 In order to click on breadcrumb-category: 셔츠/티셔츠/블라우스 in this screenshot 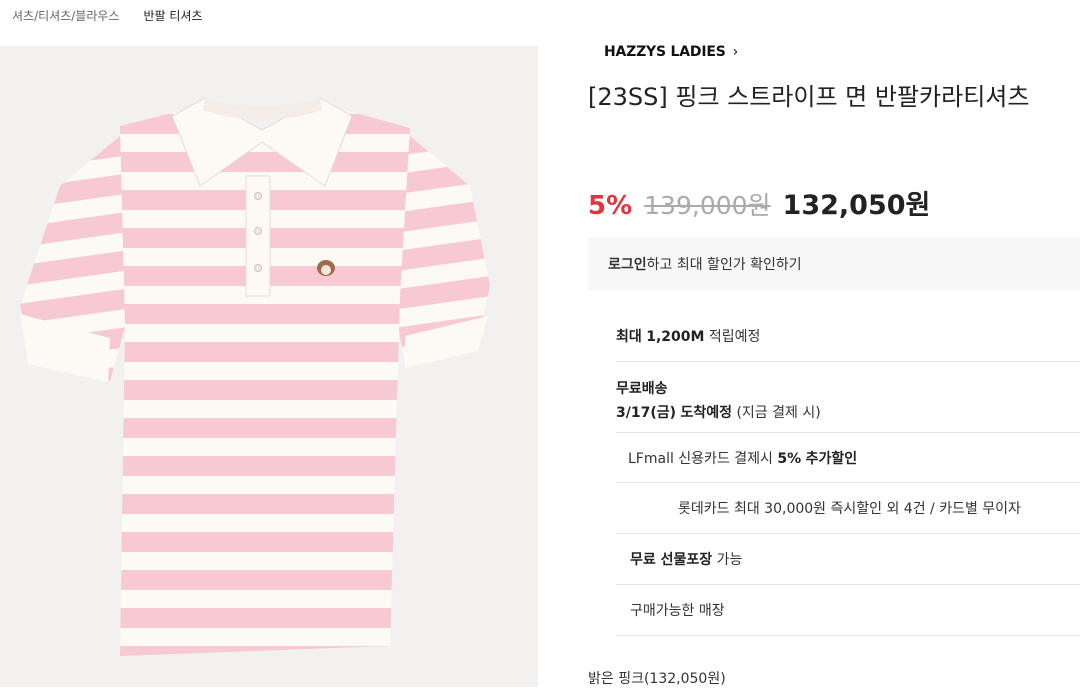, I will do `click(65, 15)`.